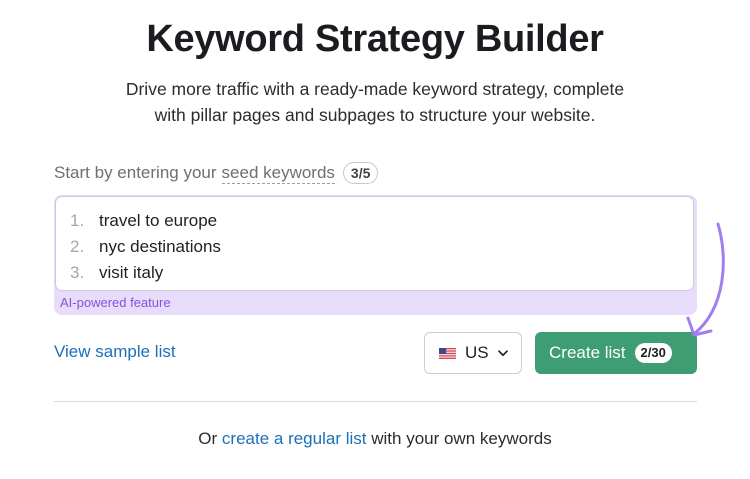 The height and width of the screenshot is (479, 750). Describe the element at coordinates (360, 173) in the screenshot. I see `seed-count-badge: 3/5` at that location.